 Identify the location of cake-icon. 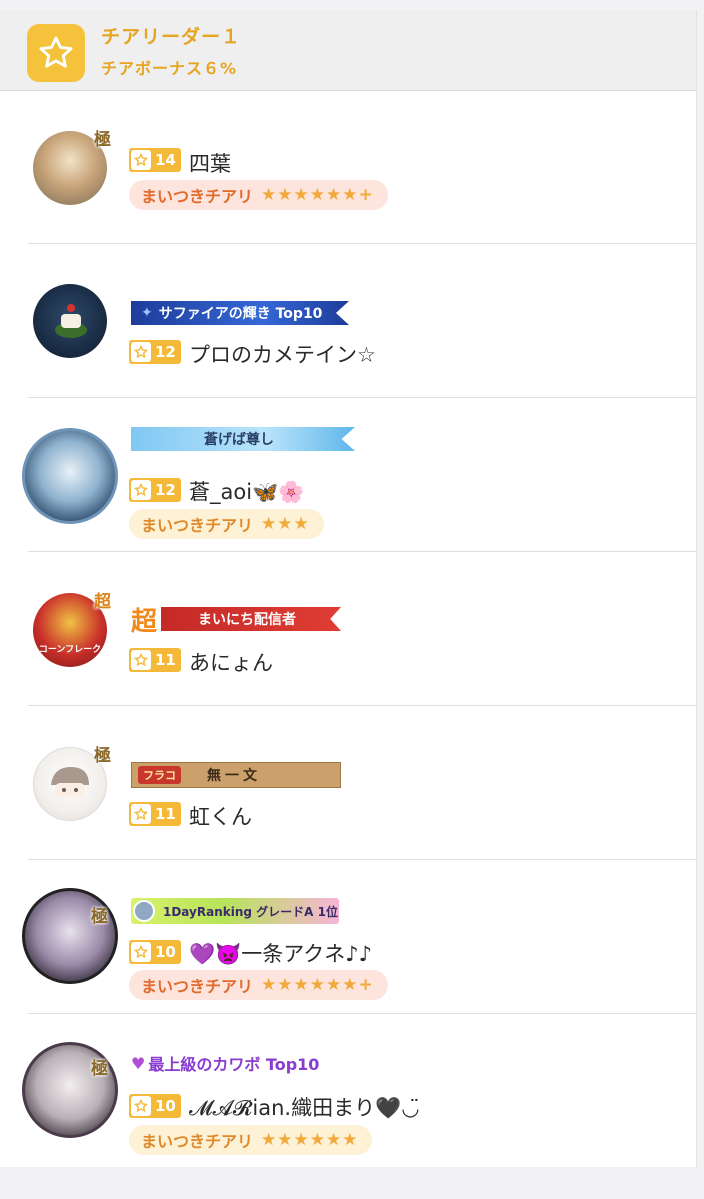
(71, 321).